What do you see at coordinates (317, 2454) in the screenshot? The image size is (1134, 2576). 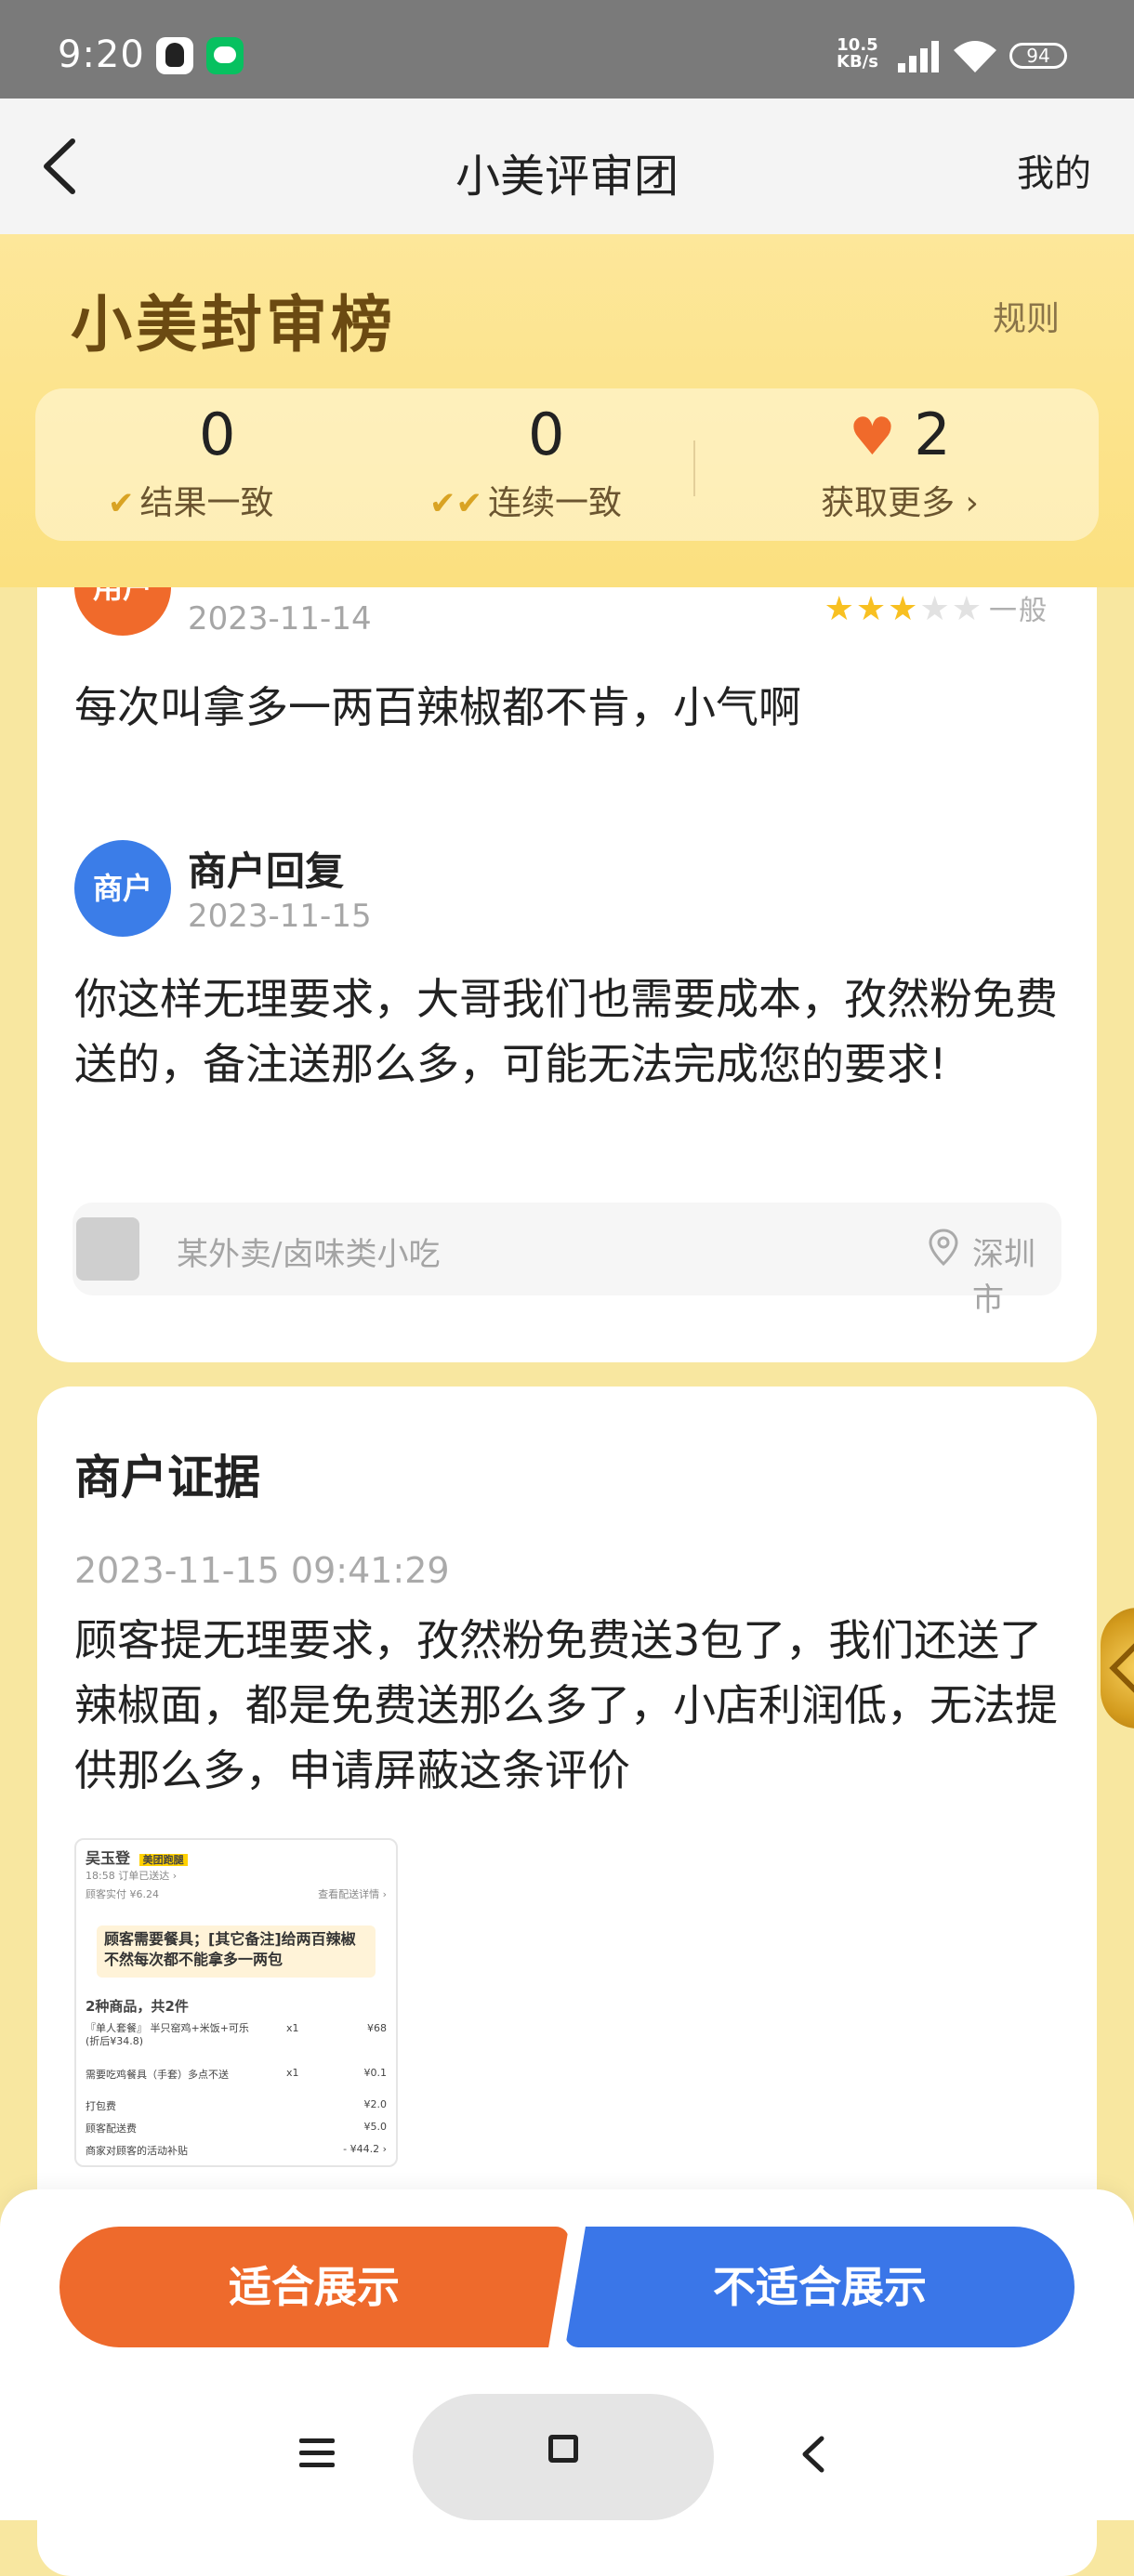 I see `menu-icon` at bounding box center [317, 2454].